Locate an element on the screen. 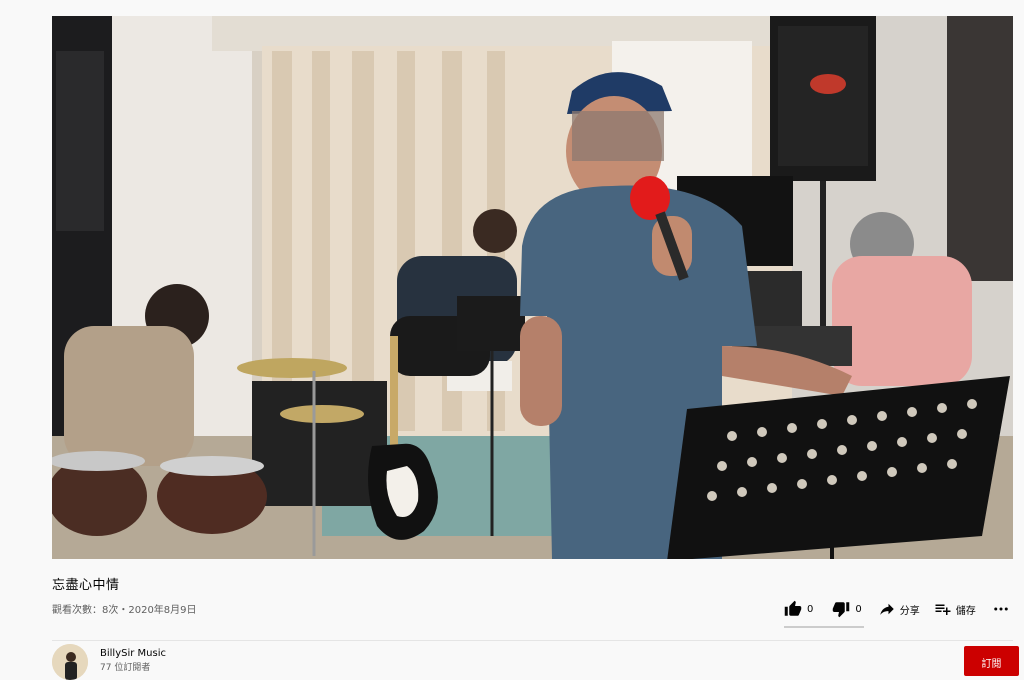 This screenshot has width=1024, height=680. thumb-down-icon is located at coordinates (841, 609).